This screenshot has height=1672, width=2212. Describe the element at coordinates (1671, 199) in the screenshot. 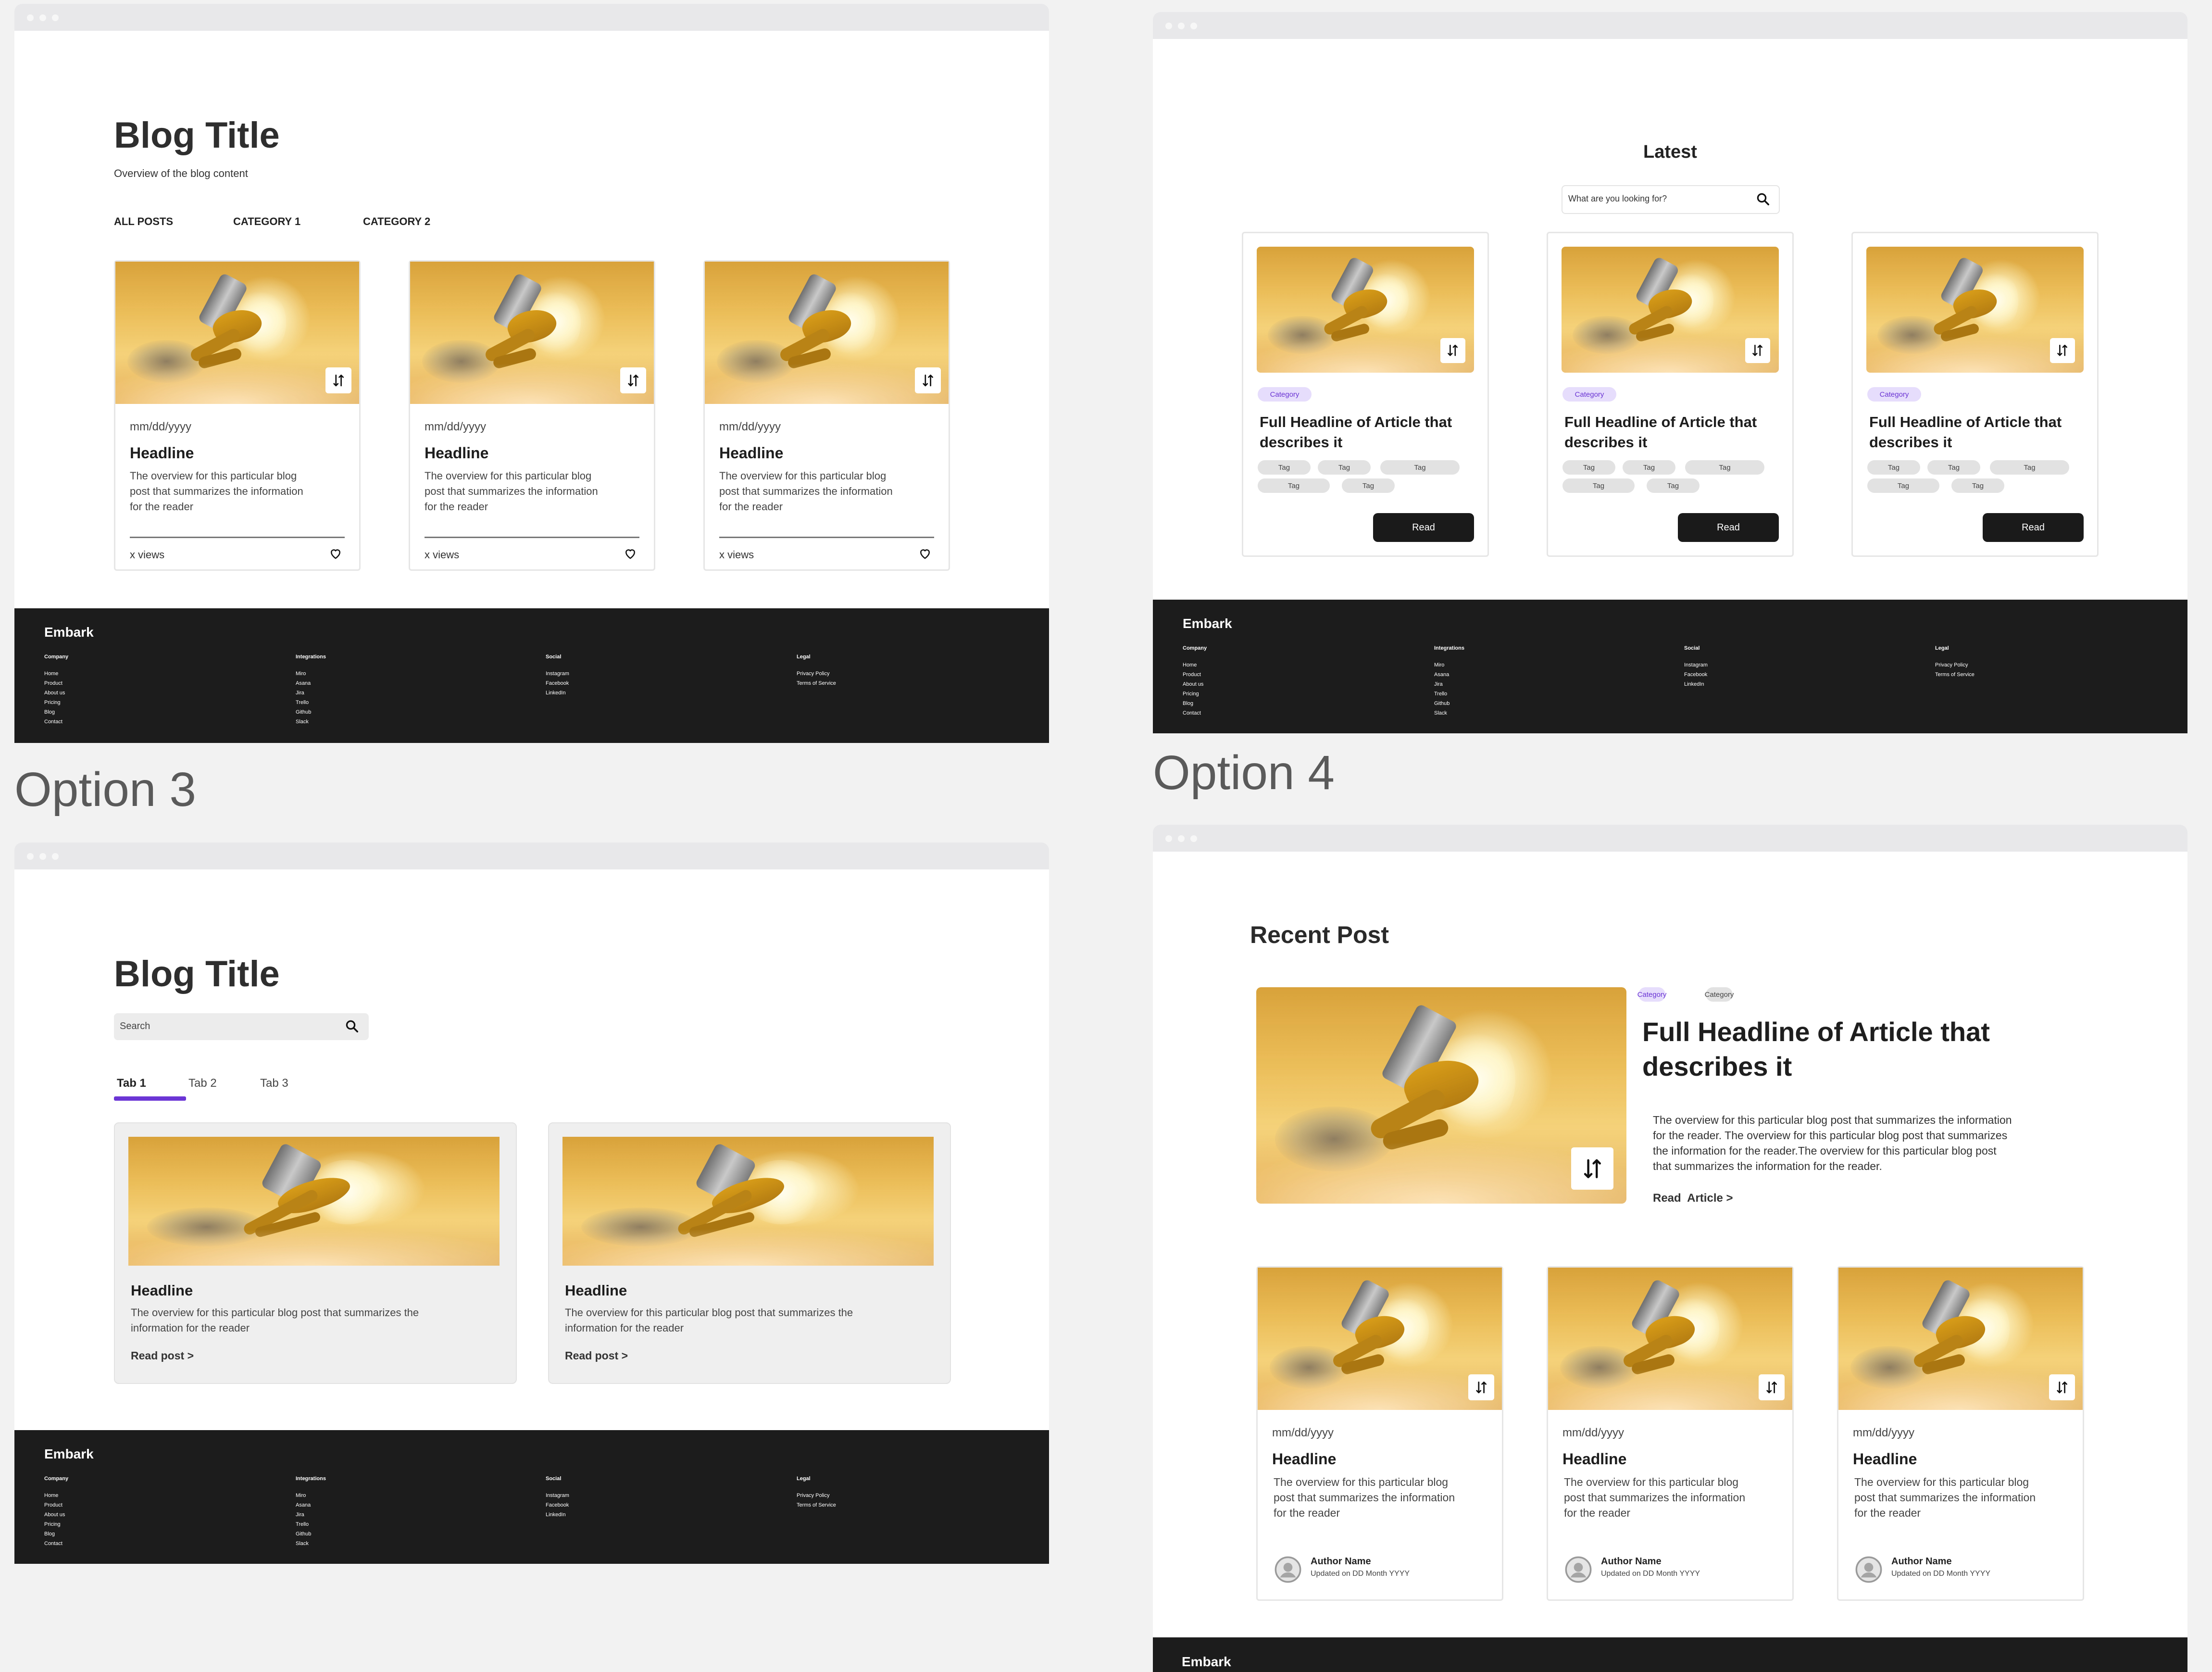

I see `search-bar: What are you looking for?` at that location.